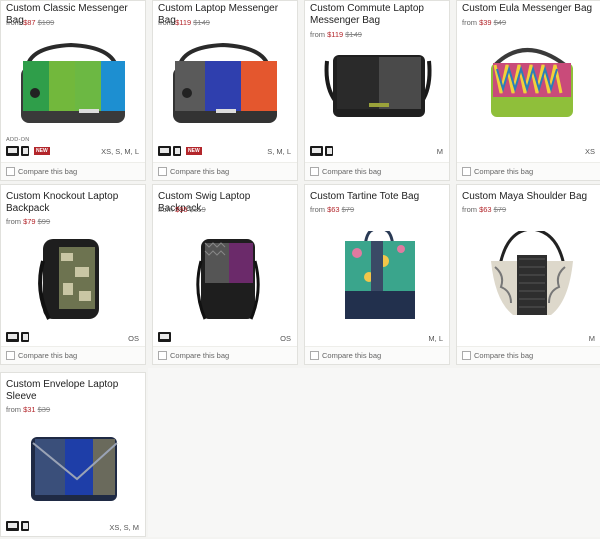  Describe the element at coordinates (75, 203) in the screenshot. I see `product-title: Custom Knockout Laptop Backpack` at that location.